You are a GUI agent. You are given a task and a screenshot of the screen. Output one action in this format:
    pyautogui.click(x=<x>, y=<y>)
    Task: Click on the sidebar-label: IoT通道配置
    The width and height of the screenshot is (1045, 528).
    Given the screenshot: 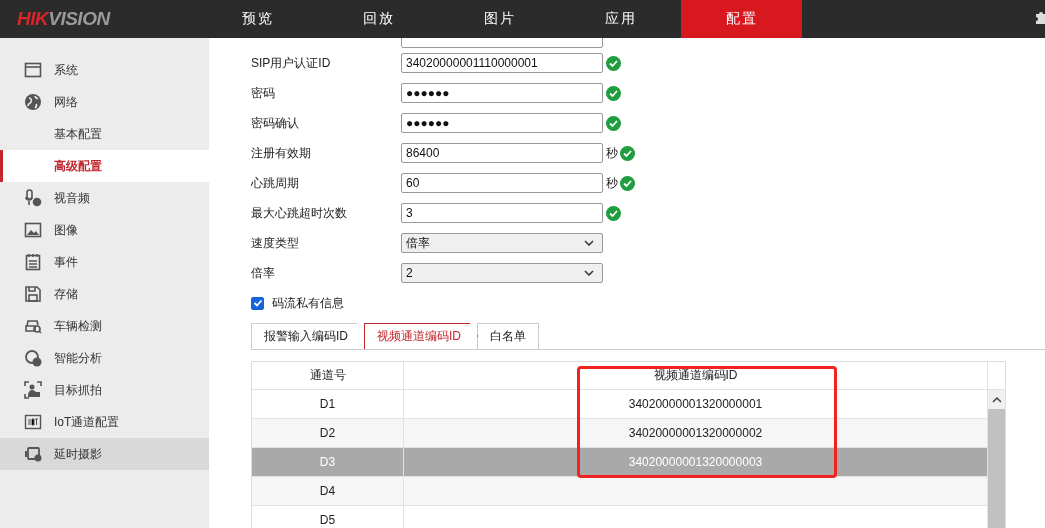 What is the action you would take?
    pyautogui.click(x=87, y=422)
    